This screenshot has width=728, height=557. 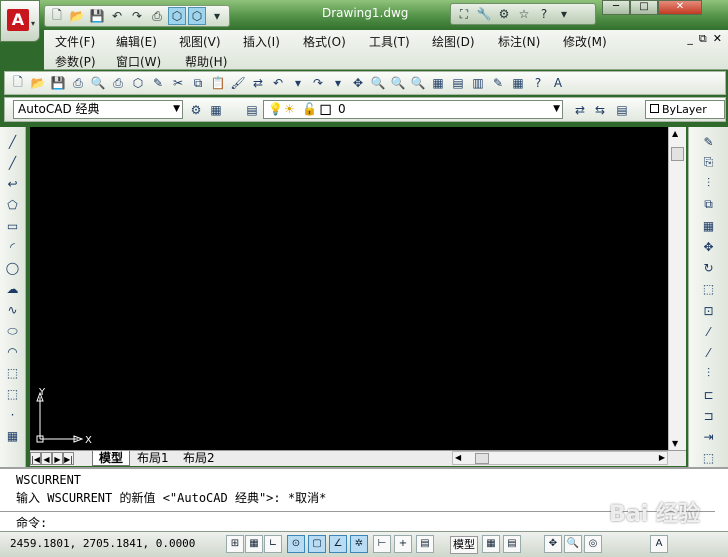 What do you see at coordinates (338, 544) in the screenshot?
I see `osnap-toggle: ∠` at bounding box center [338, 544].